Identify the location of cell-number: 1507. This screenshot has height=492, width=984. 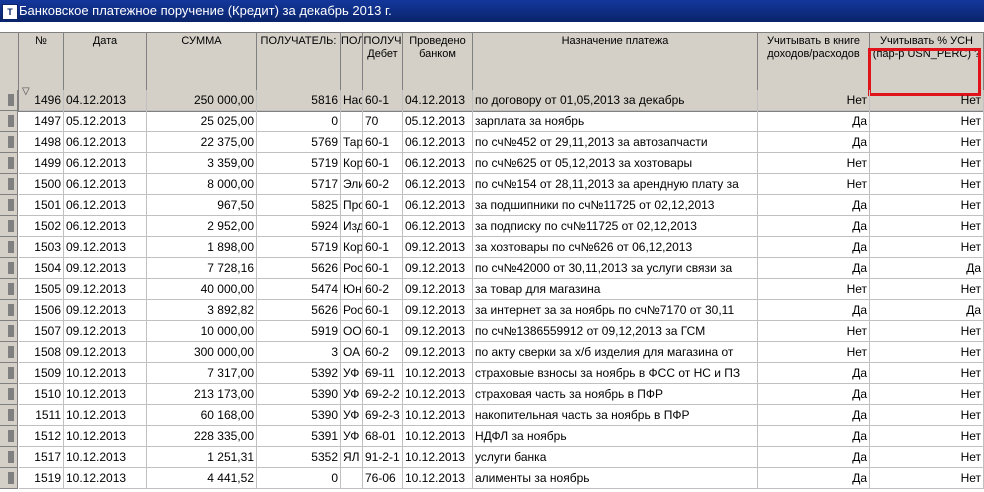
(41, 331).